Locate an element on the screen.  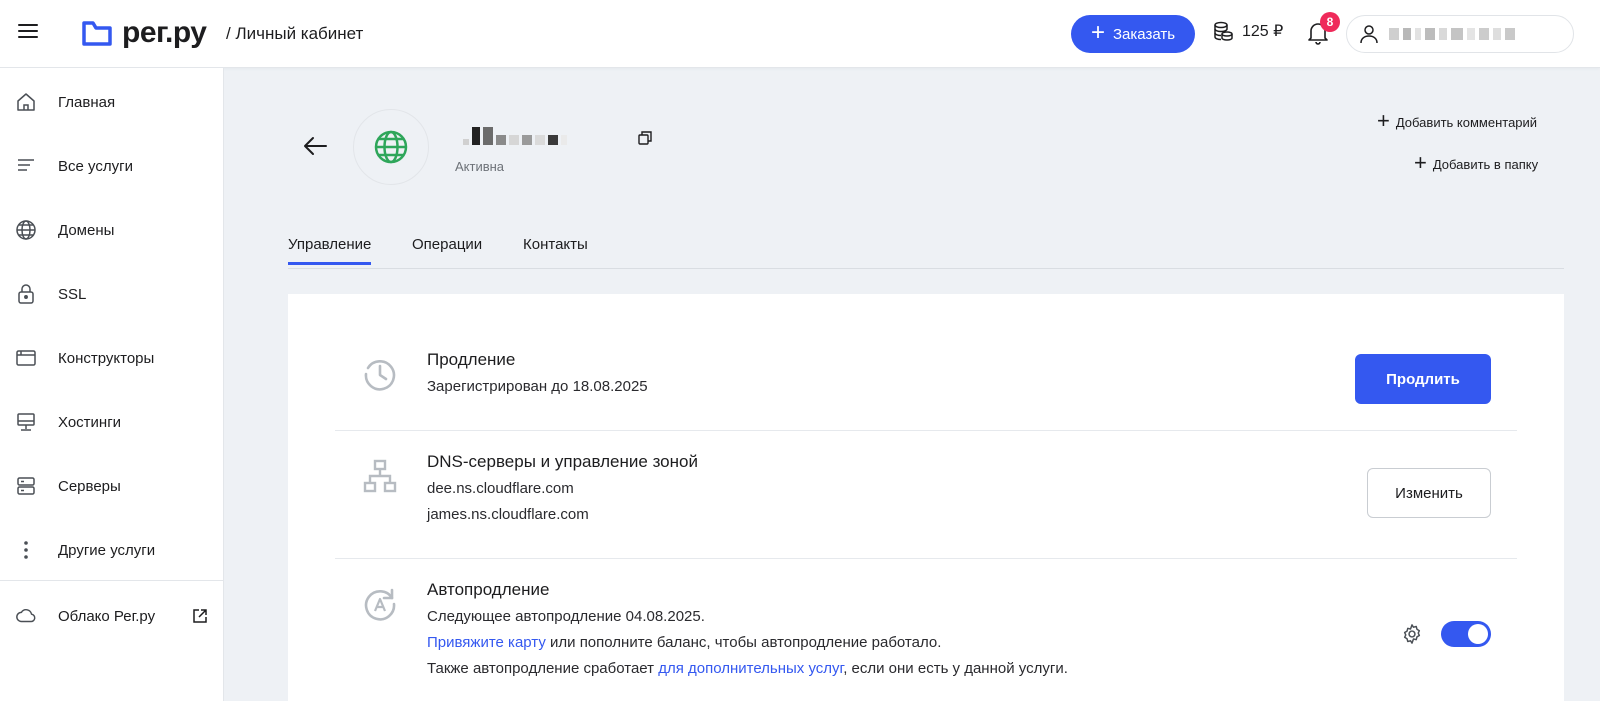
auto-renew-icon is located at coordinates (380, 604).